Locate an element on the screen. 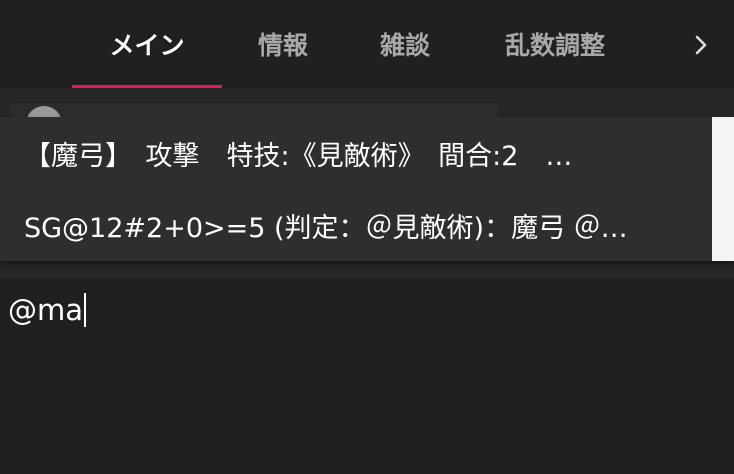 This screenshot has height=474, width=734. tab-chat: 雑談 is located at coordinates (405, 44).